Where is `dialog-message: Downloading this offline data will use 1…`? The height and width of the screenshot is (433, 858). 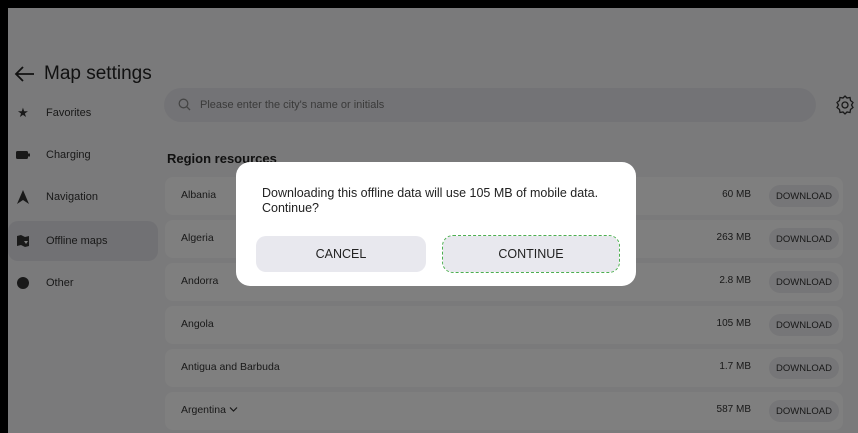 dialog-message: Downloading this offline data will use 1… is located at coordinates (430, 200).